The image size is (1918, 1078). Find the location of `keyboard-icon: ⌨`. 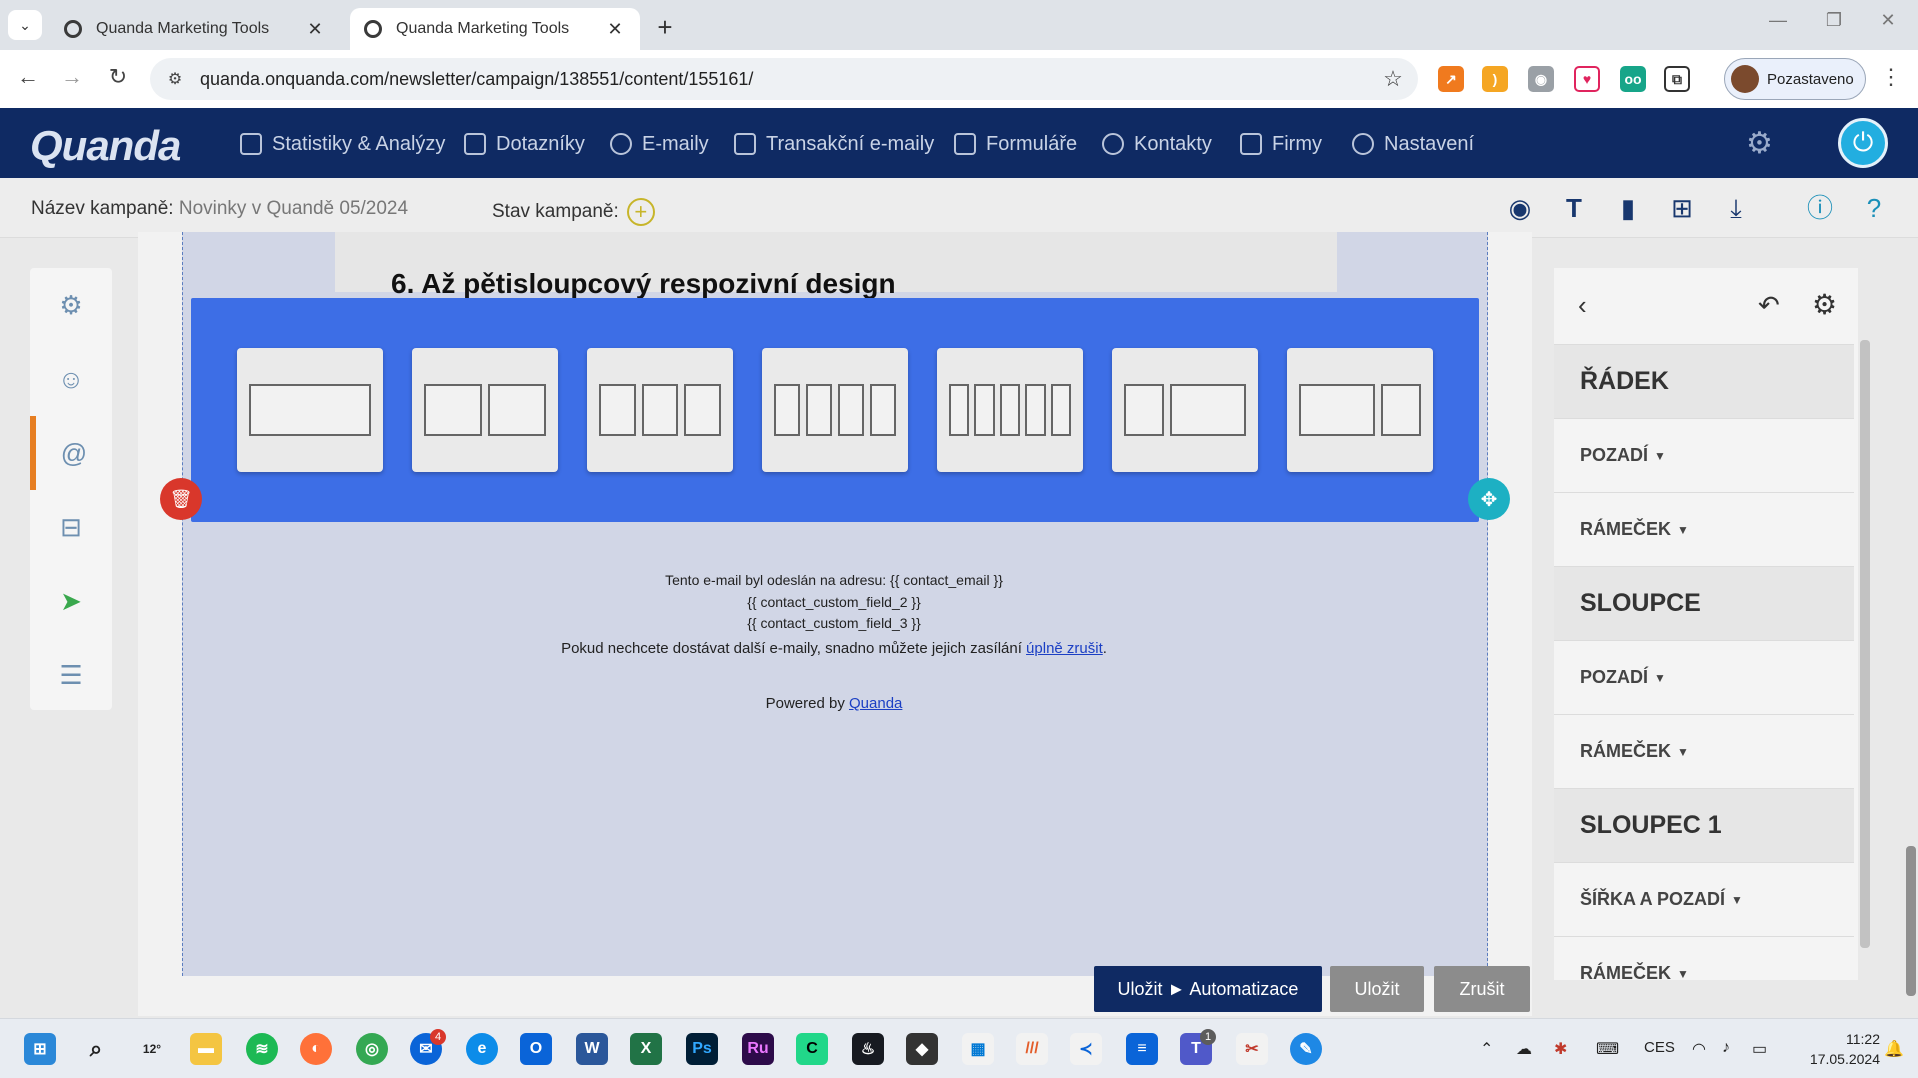

keyboard-icon: ⌨ is located at coordinates (1607, 1049).